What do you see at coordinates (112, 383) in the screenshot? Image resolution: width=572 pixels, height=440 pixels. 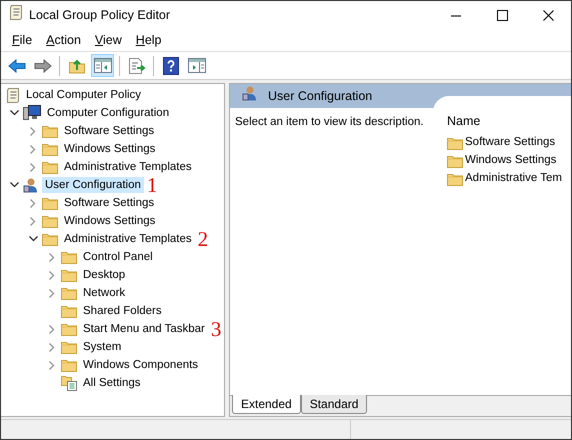 I see `tree-item: All Settings` at bounding box center [112, 383].